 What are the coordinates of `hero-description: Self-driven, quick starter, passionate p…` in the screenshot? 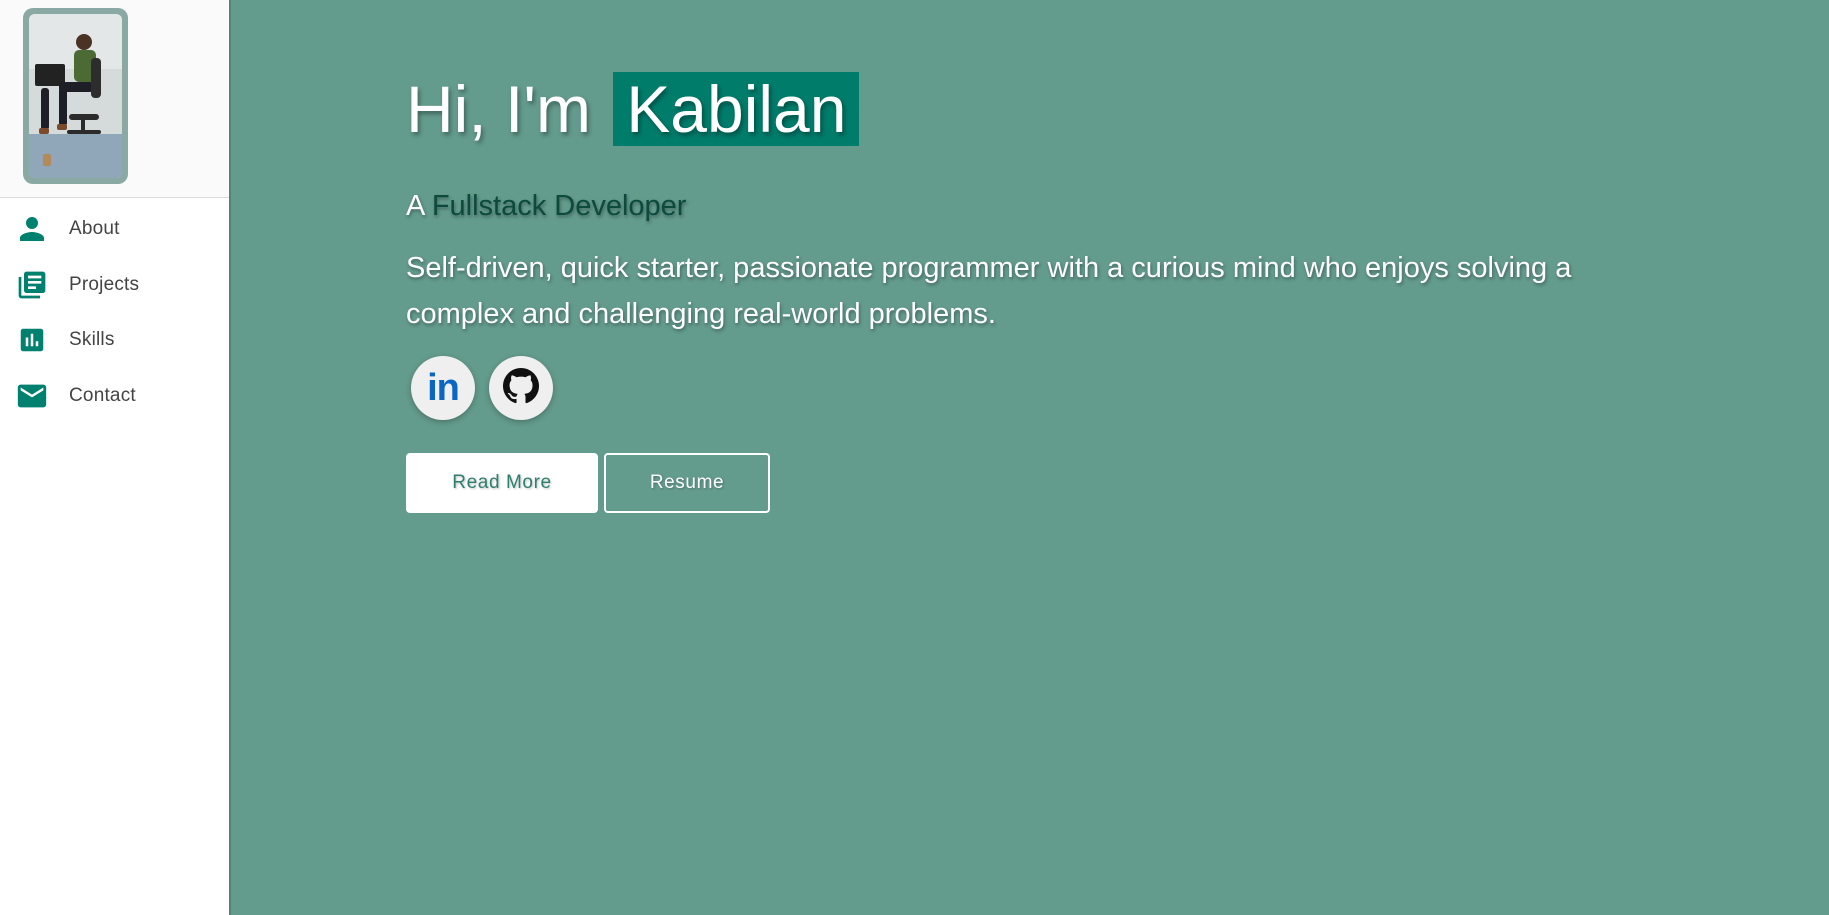 It's located at (989, 291).